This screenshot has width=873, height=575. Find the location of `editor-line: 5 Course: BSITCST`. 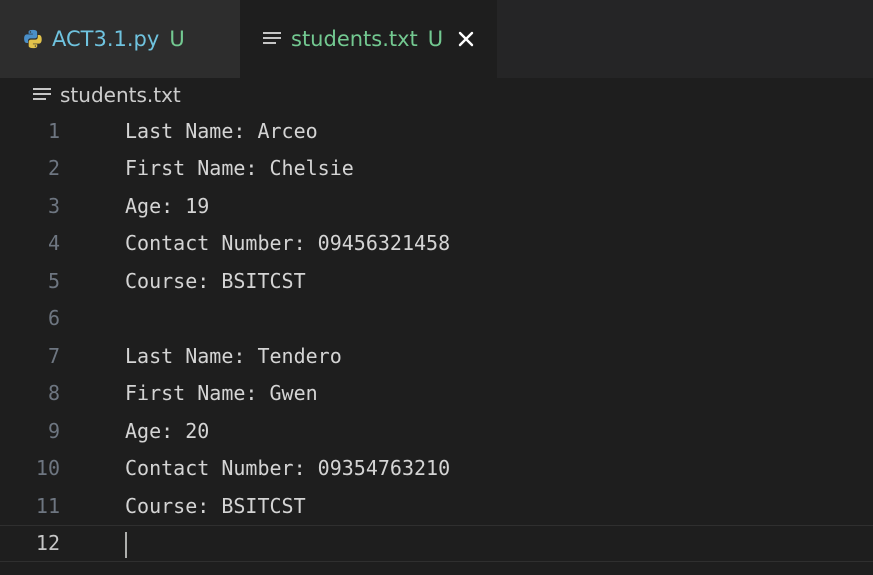

editor-line: 5 Course: BSITCST is located at coordinates (436, 281).